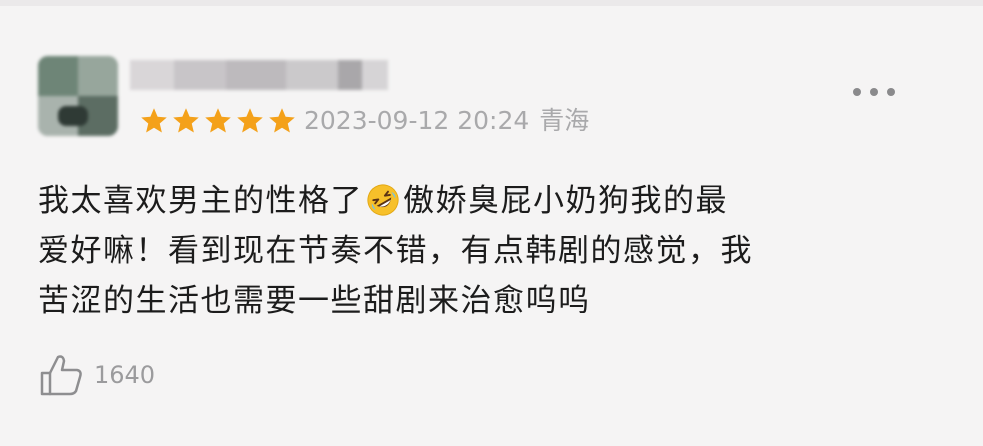 The height and width of the screenshot is (446, 983). What do you see at coordinates (61, 375) in the screenshot?
I see `thumbs-up-icon` at bounding box center [61, 375].